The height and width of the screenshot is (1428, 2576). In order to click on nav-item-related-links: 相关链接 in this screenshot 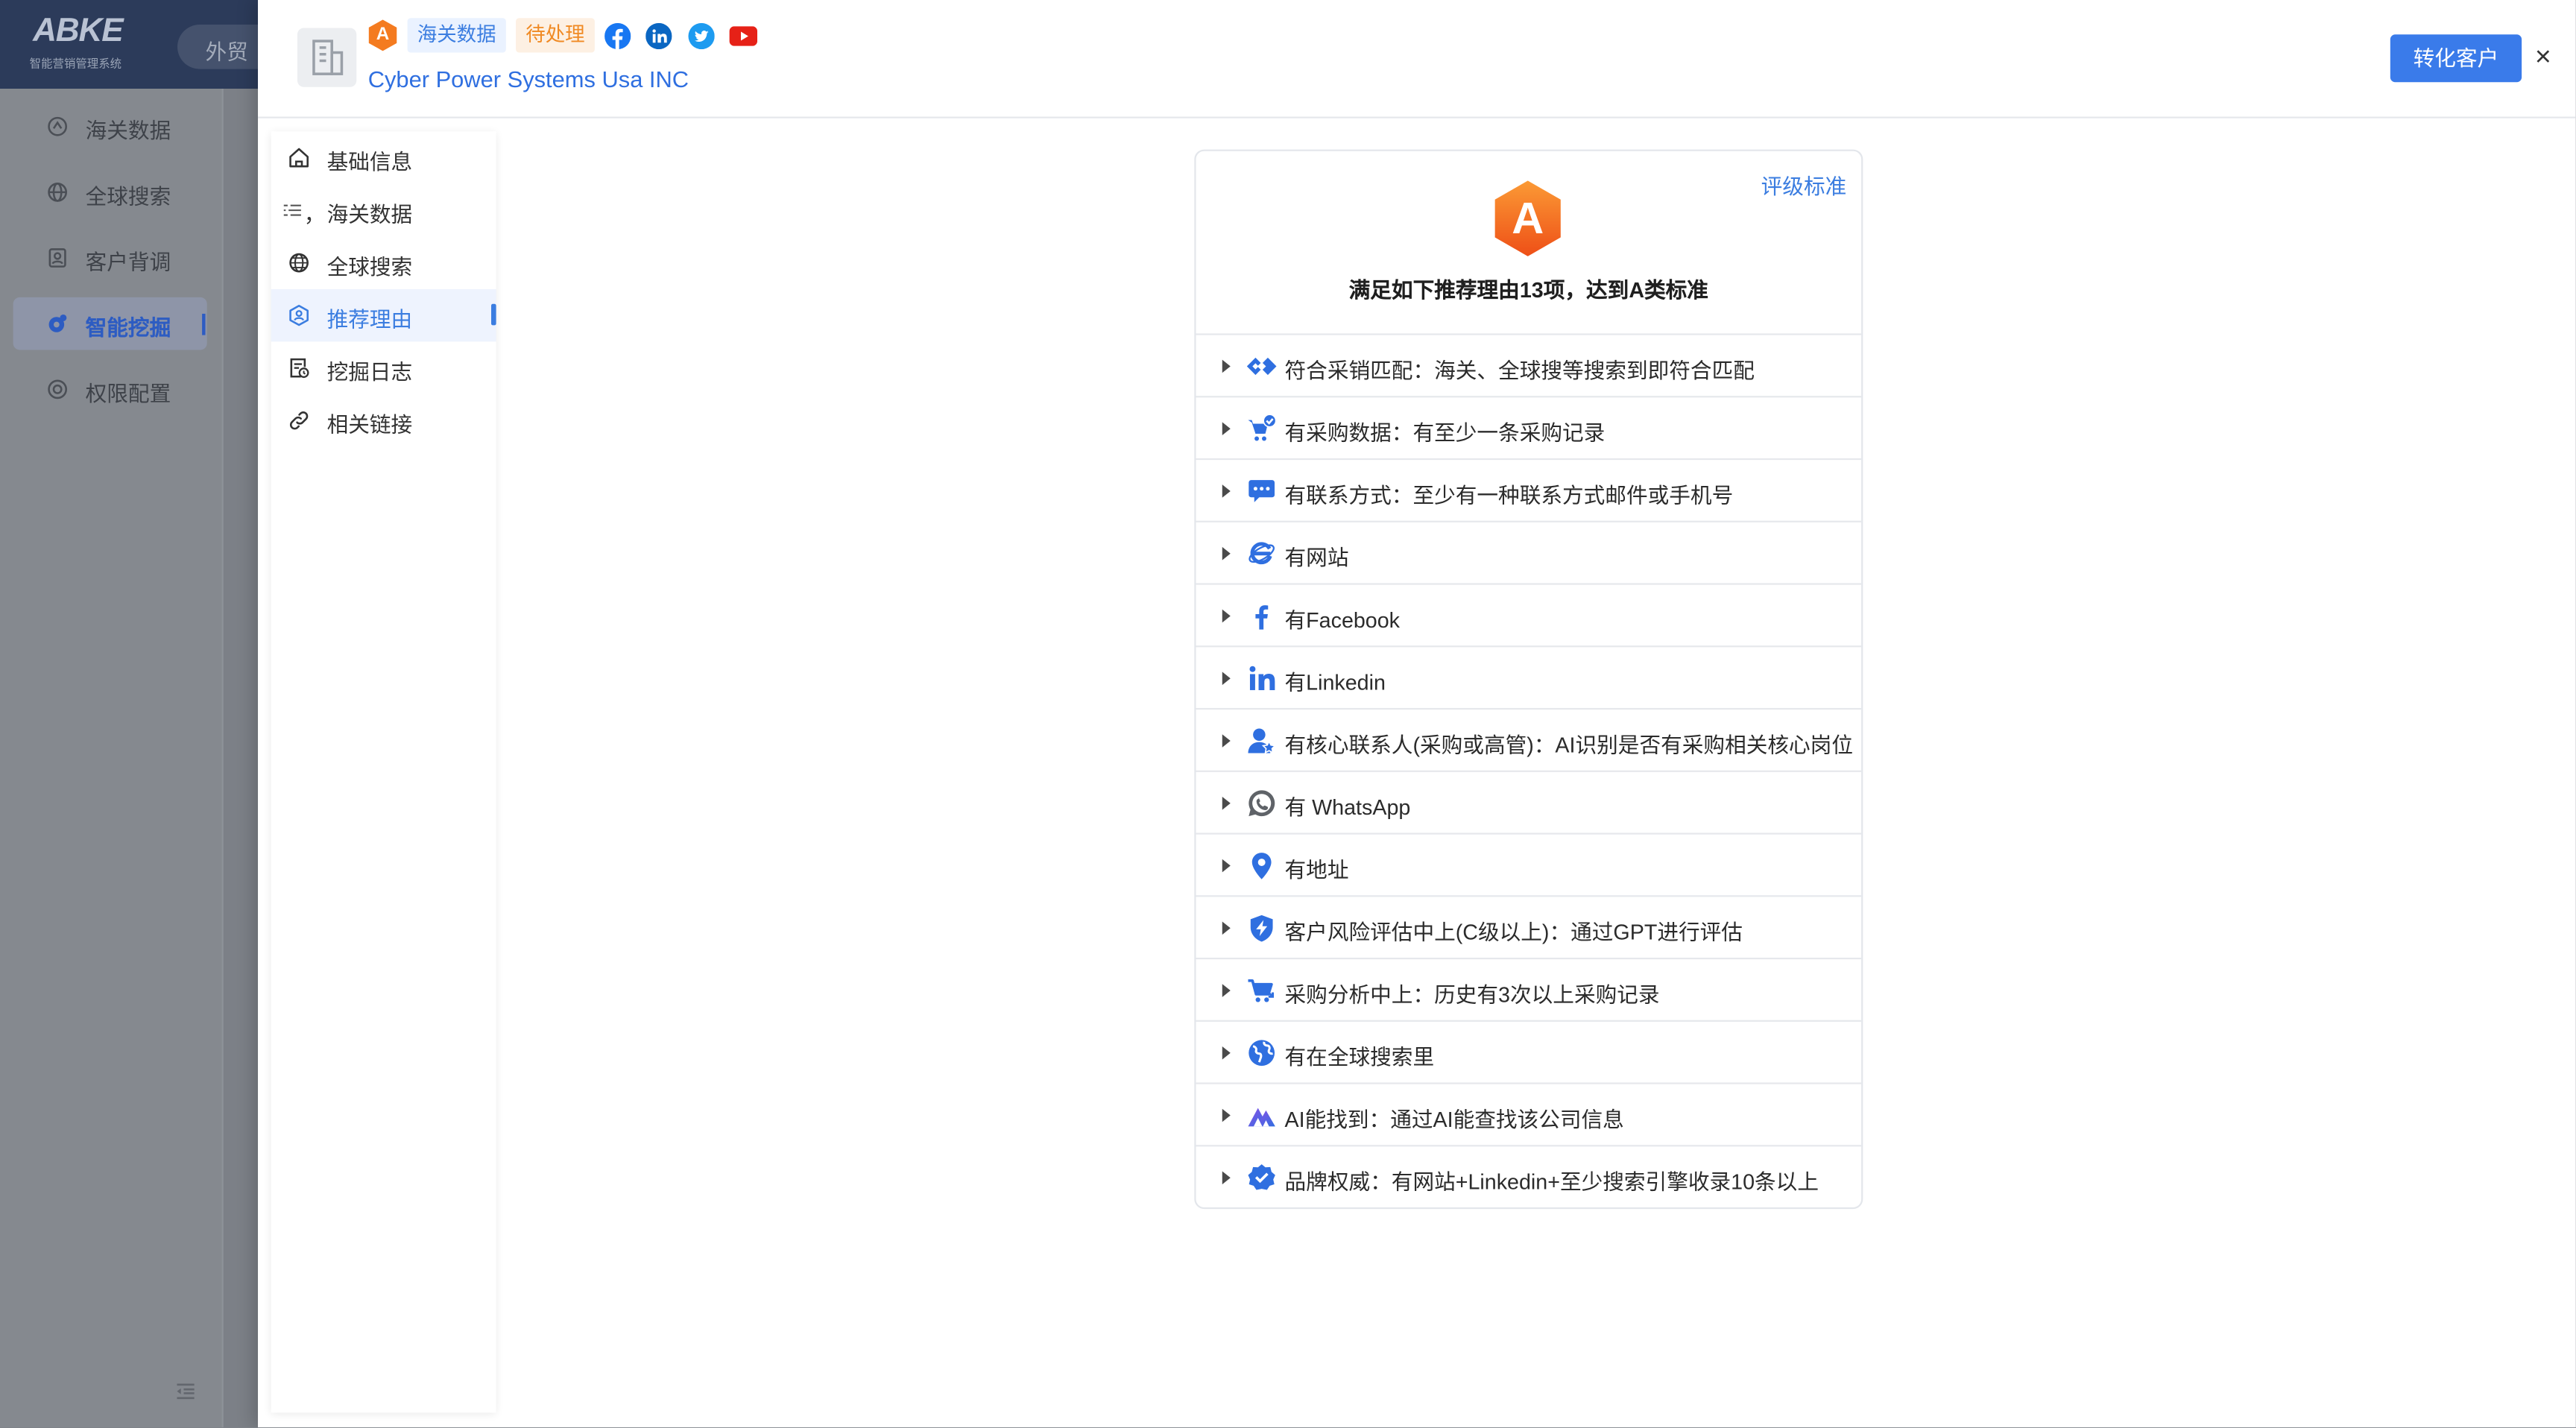, I will do `click(383, 420)`.